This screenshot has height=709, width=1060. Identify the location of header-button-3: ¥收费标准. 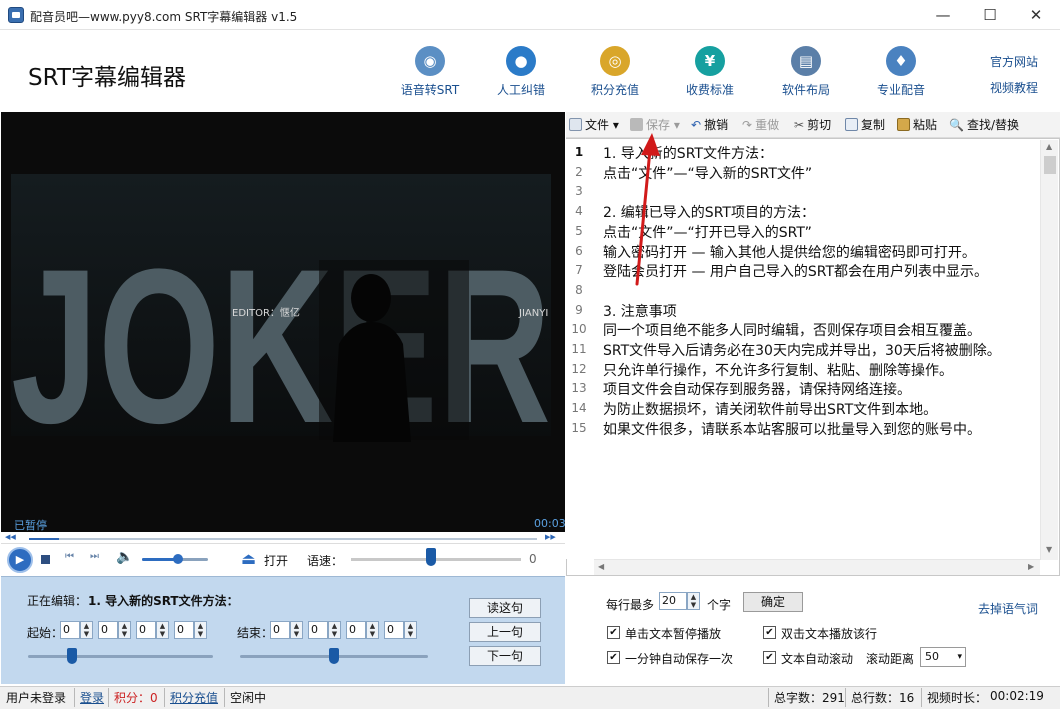
(710, 74).